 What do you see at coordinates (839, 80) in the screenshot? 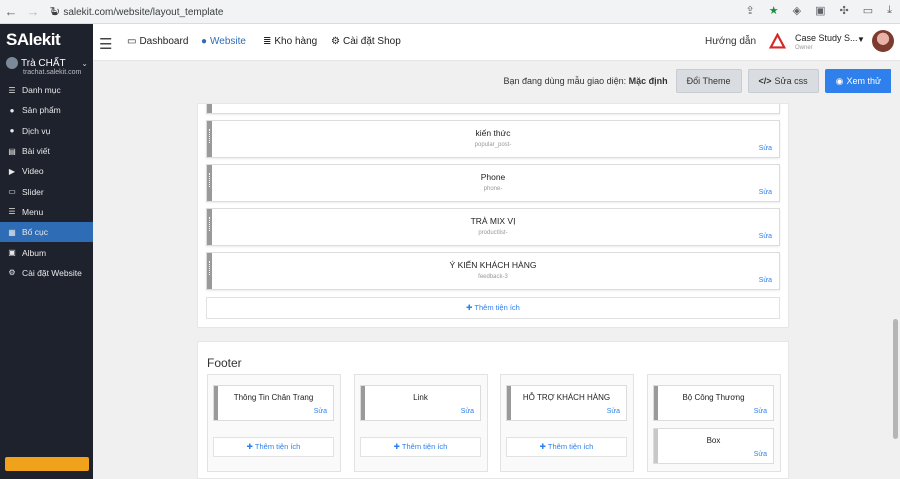
I see `eye-icon: ◉` at bounding box center [839, 80].